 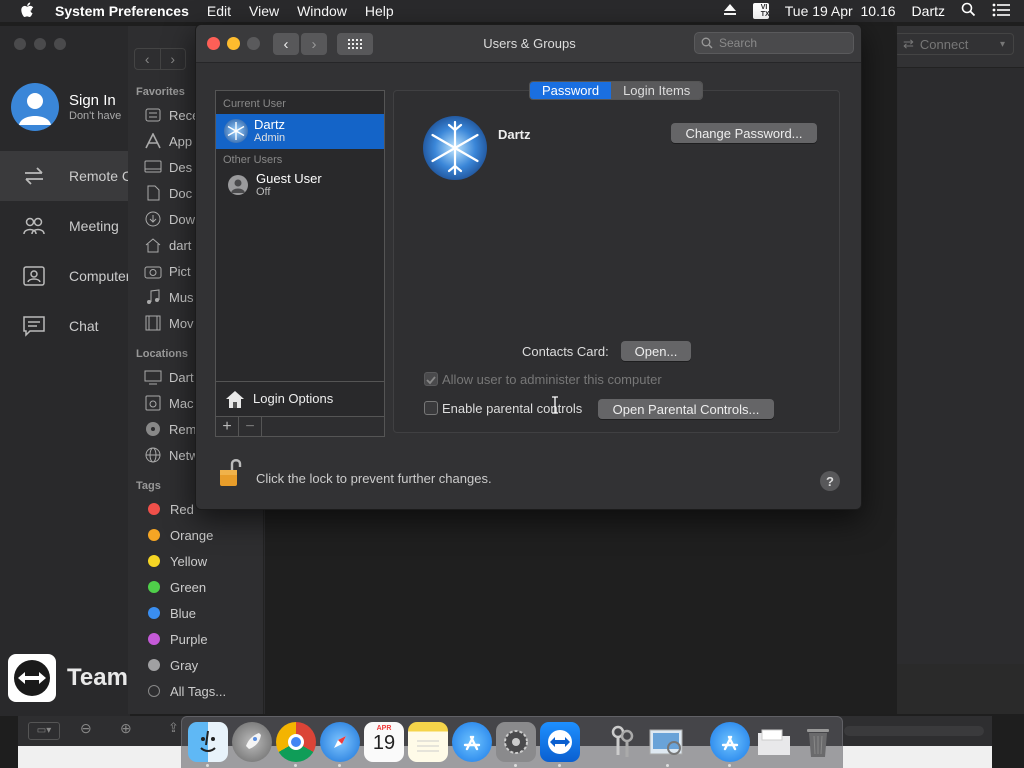 What do you see at coordinates (169, 297) in the screenshot?
I see `sidebar-item-music: Mus` at bounding box center [169, 297].